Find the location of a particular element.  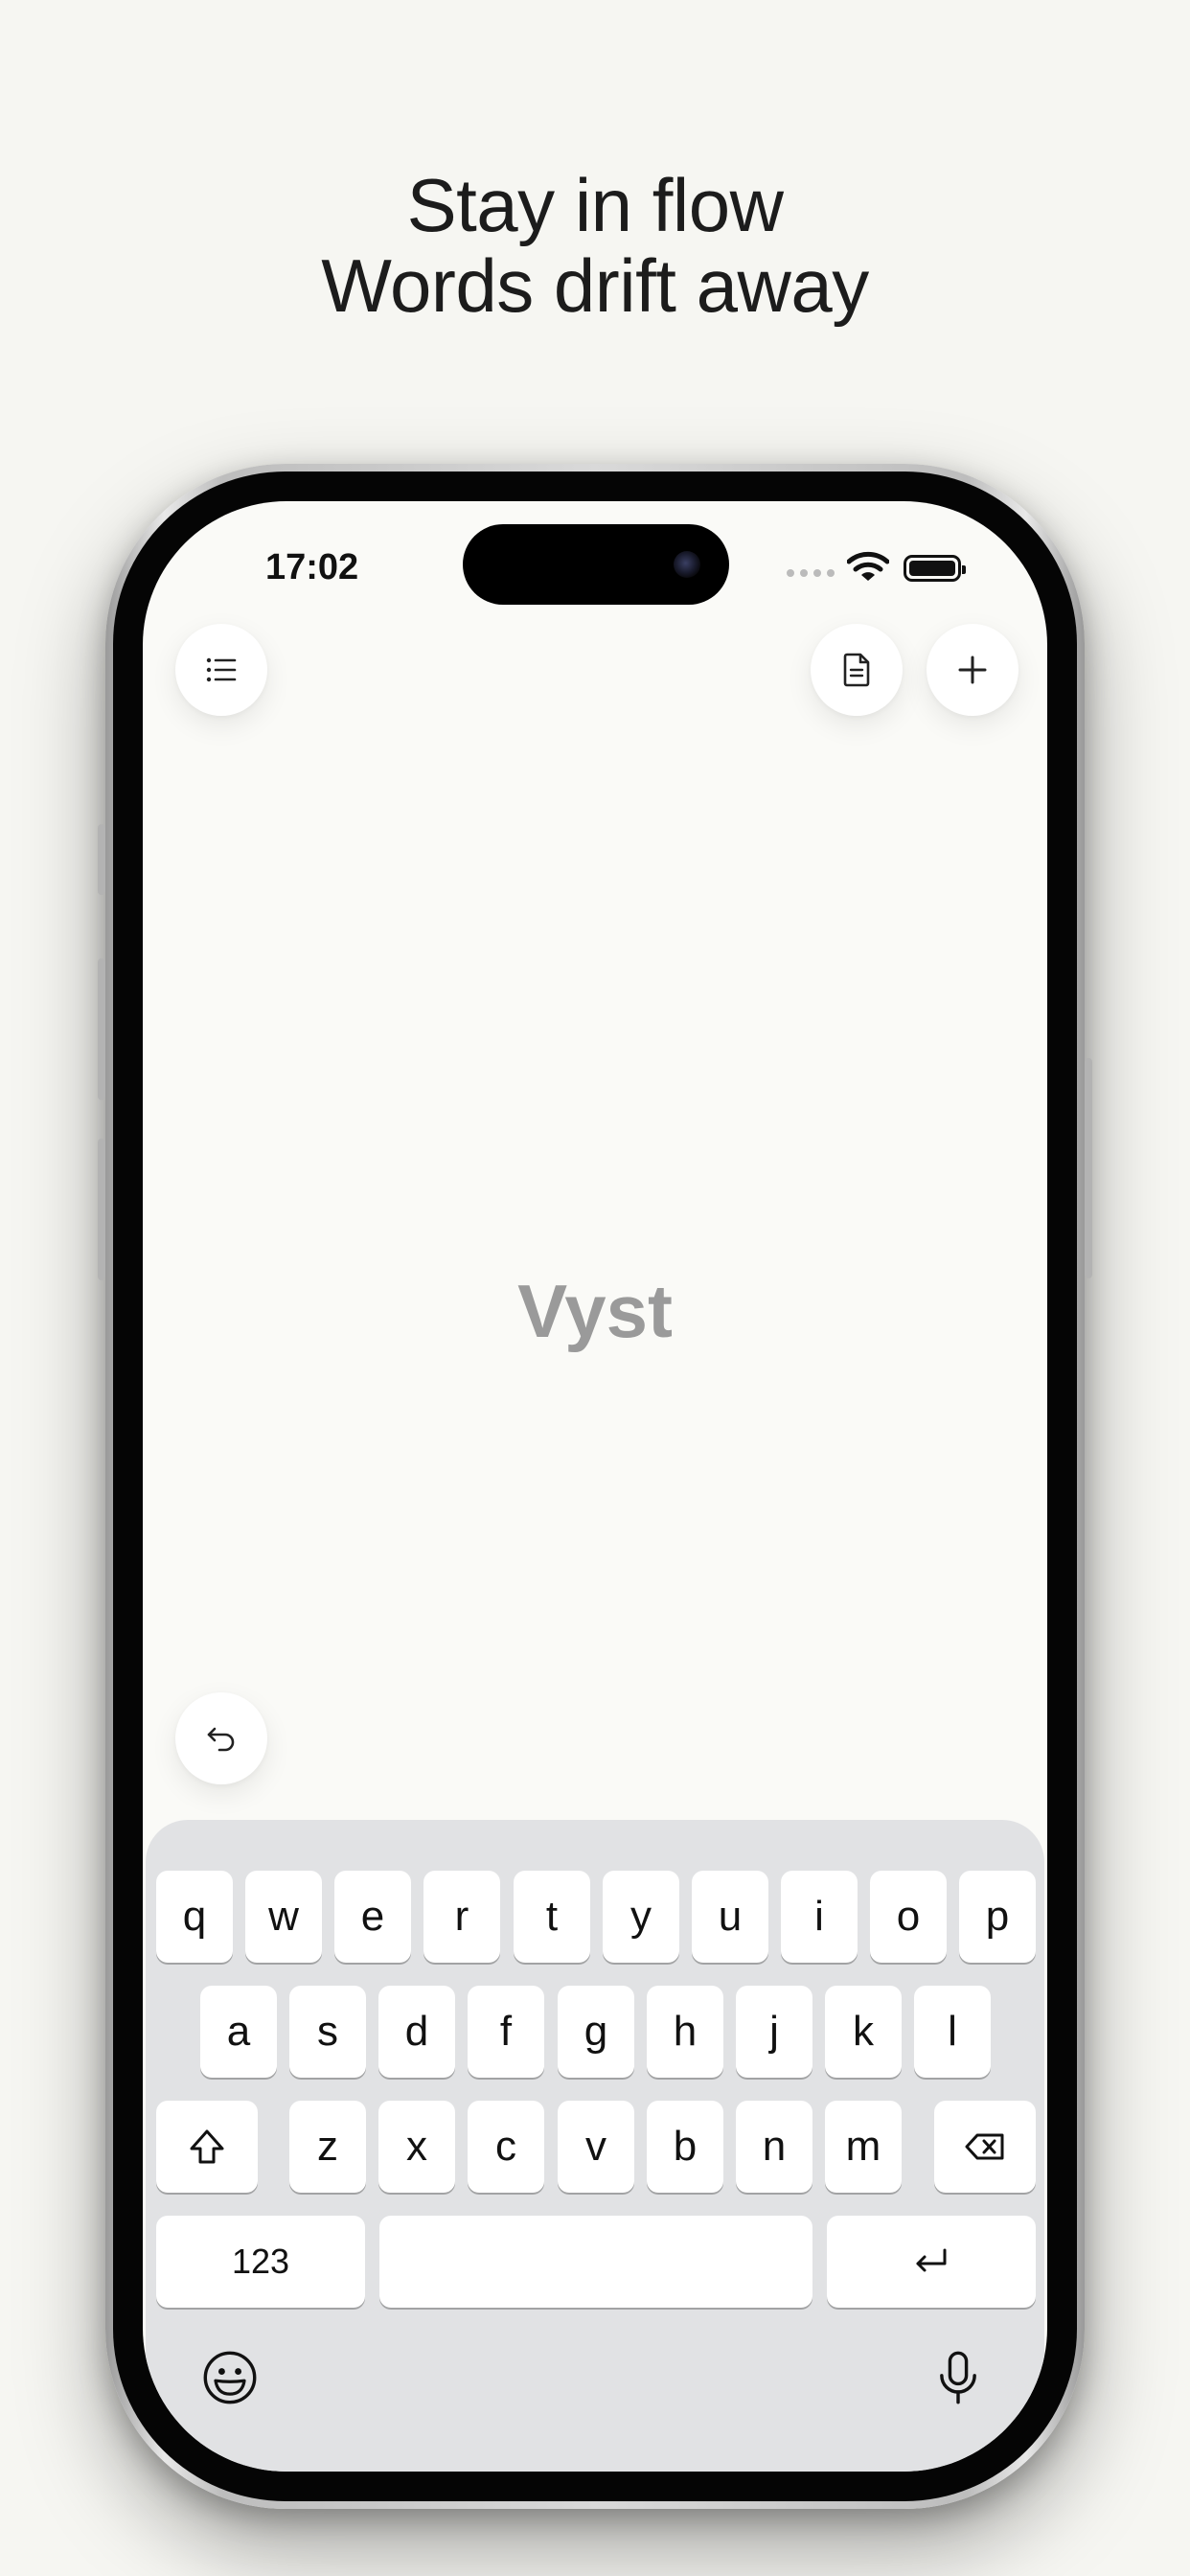

notes-list-button is located at coordinates (221, 670).